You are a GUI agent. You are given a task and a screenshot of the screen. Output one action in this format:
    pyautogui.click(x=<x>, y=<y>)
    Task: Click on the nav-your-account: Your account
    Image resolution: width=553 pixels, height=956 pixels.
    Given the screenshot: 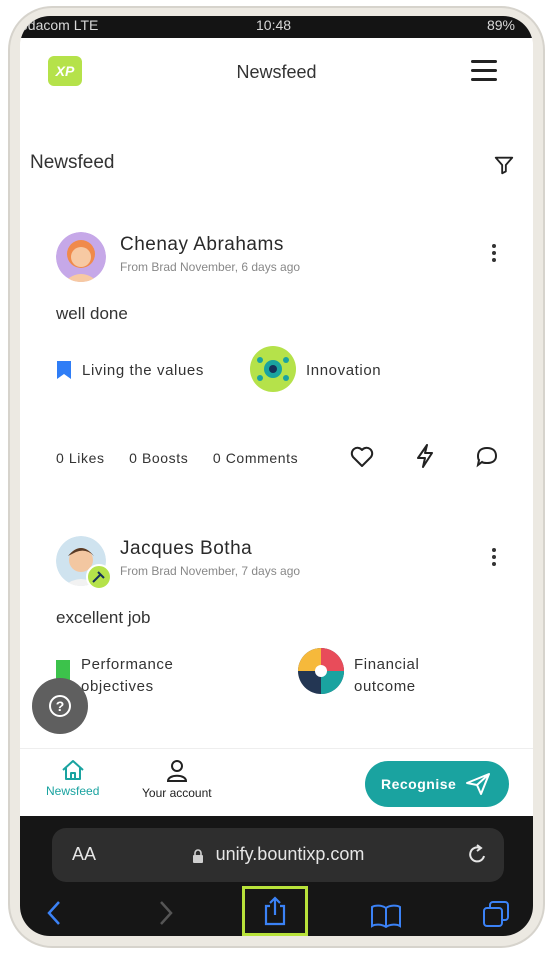 What is the action you would take?
    pyautogui.click(x=177, y=779)
    